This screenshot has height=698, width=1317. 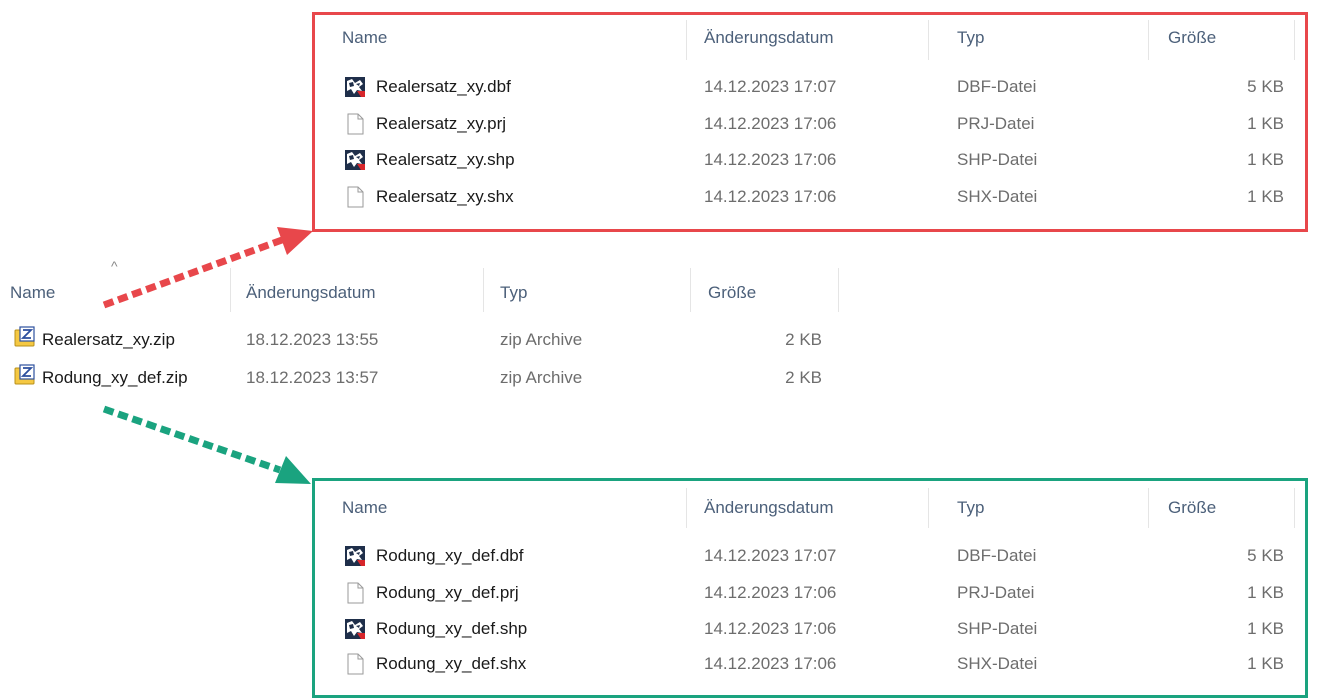 I want to click on red-arrowhead-icon, so click(x=295, y=241).